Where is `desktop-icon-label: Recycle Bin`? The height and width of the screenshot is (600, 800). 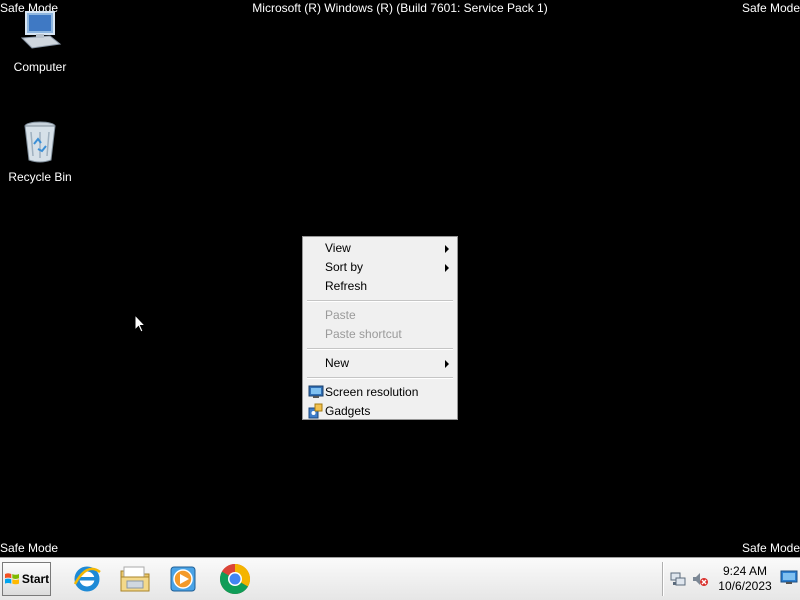
desktop-icon-label: Recycle Bin is located at coordinates (40, 177).